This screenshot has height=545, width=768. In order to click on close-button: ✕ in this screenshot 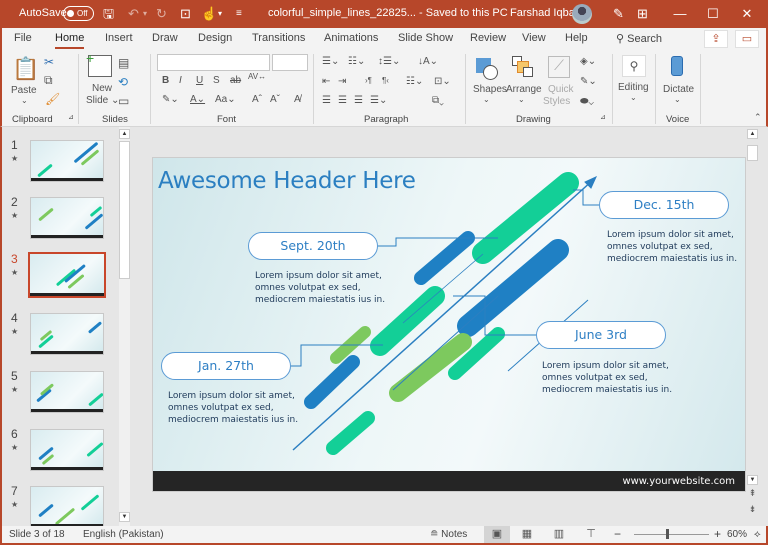, I will do `click(747, 14)`.